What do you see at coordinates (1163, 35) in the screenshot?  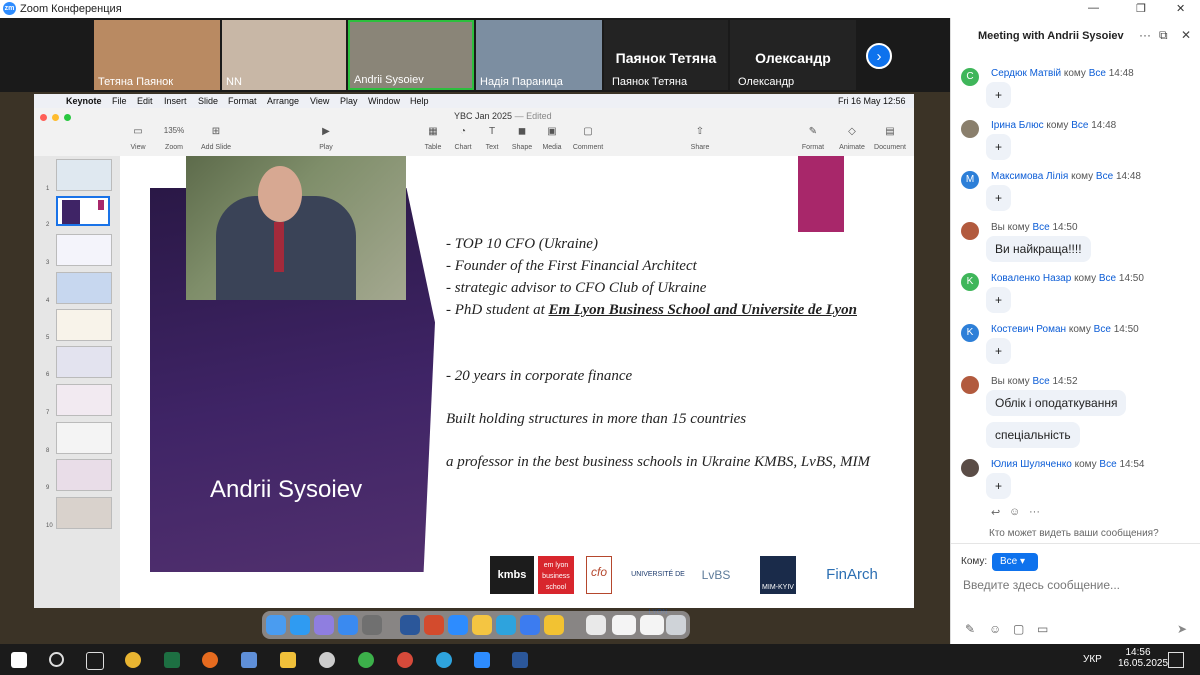 I see `pop-out-icon: ⧉` at bounding box center [1163, 35].